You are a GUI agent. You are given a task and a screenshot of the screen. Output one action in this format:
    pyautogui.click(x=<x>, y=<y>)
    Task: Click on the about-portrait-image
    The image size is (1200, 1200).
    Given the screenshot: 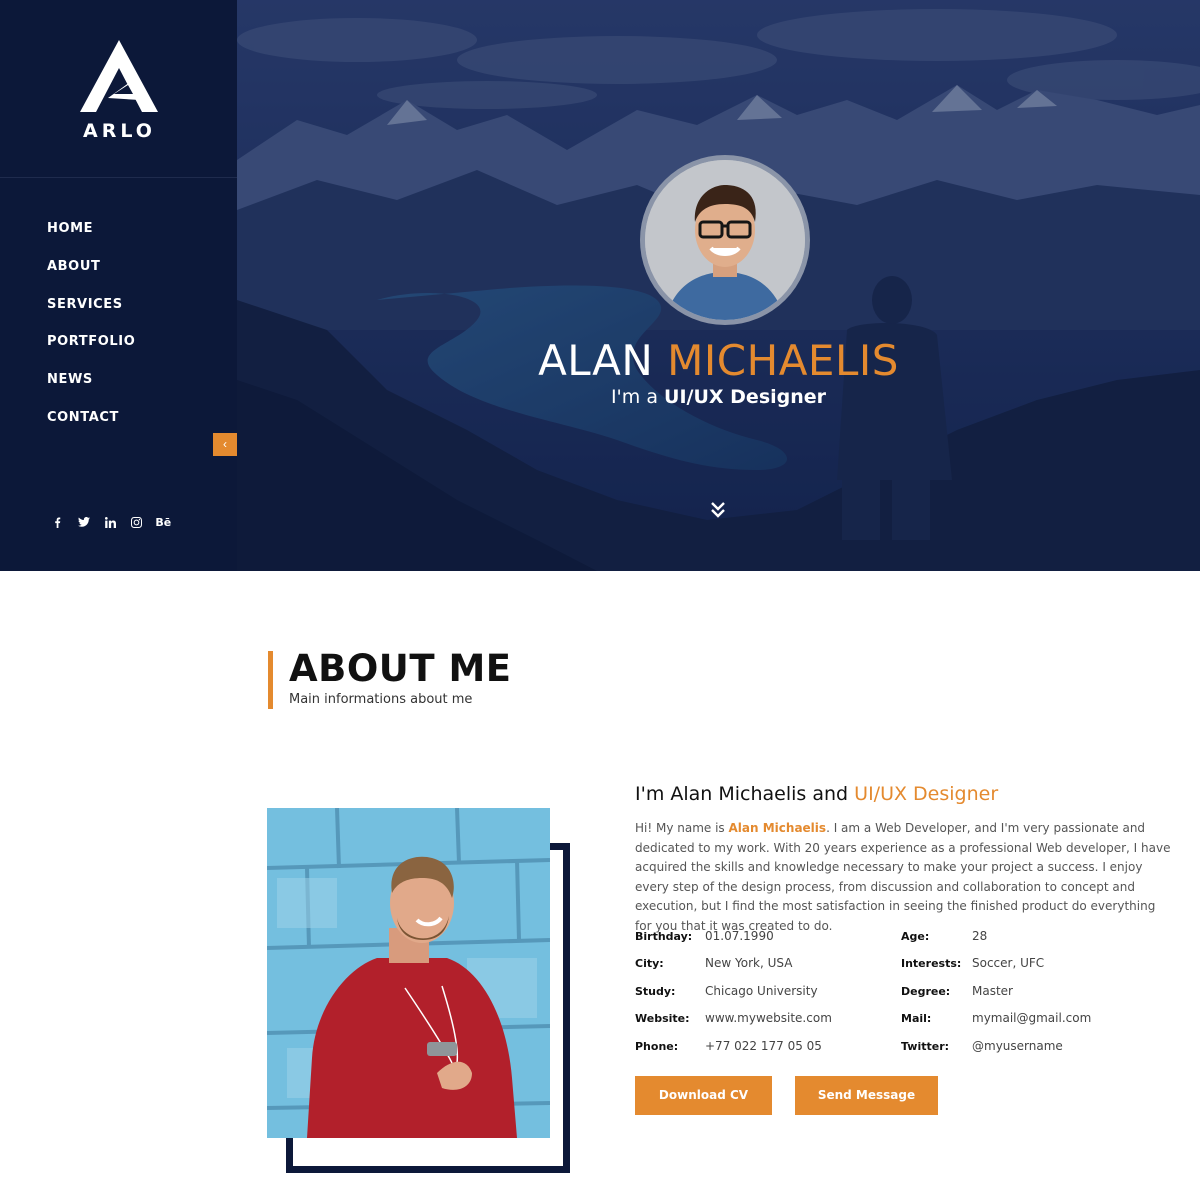 What is the action you would take?
    pyautogui.click(x=408, y=973)
    